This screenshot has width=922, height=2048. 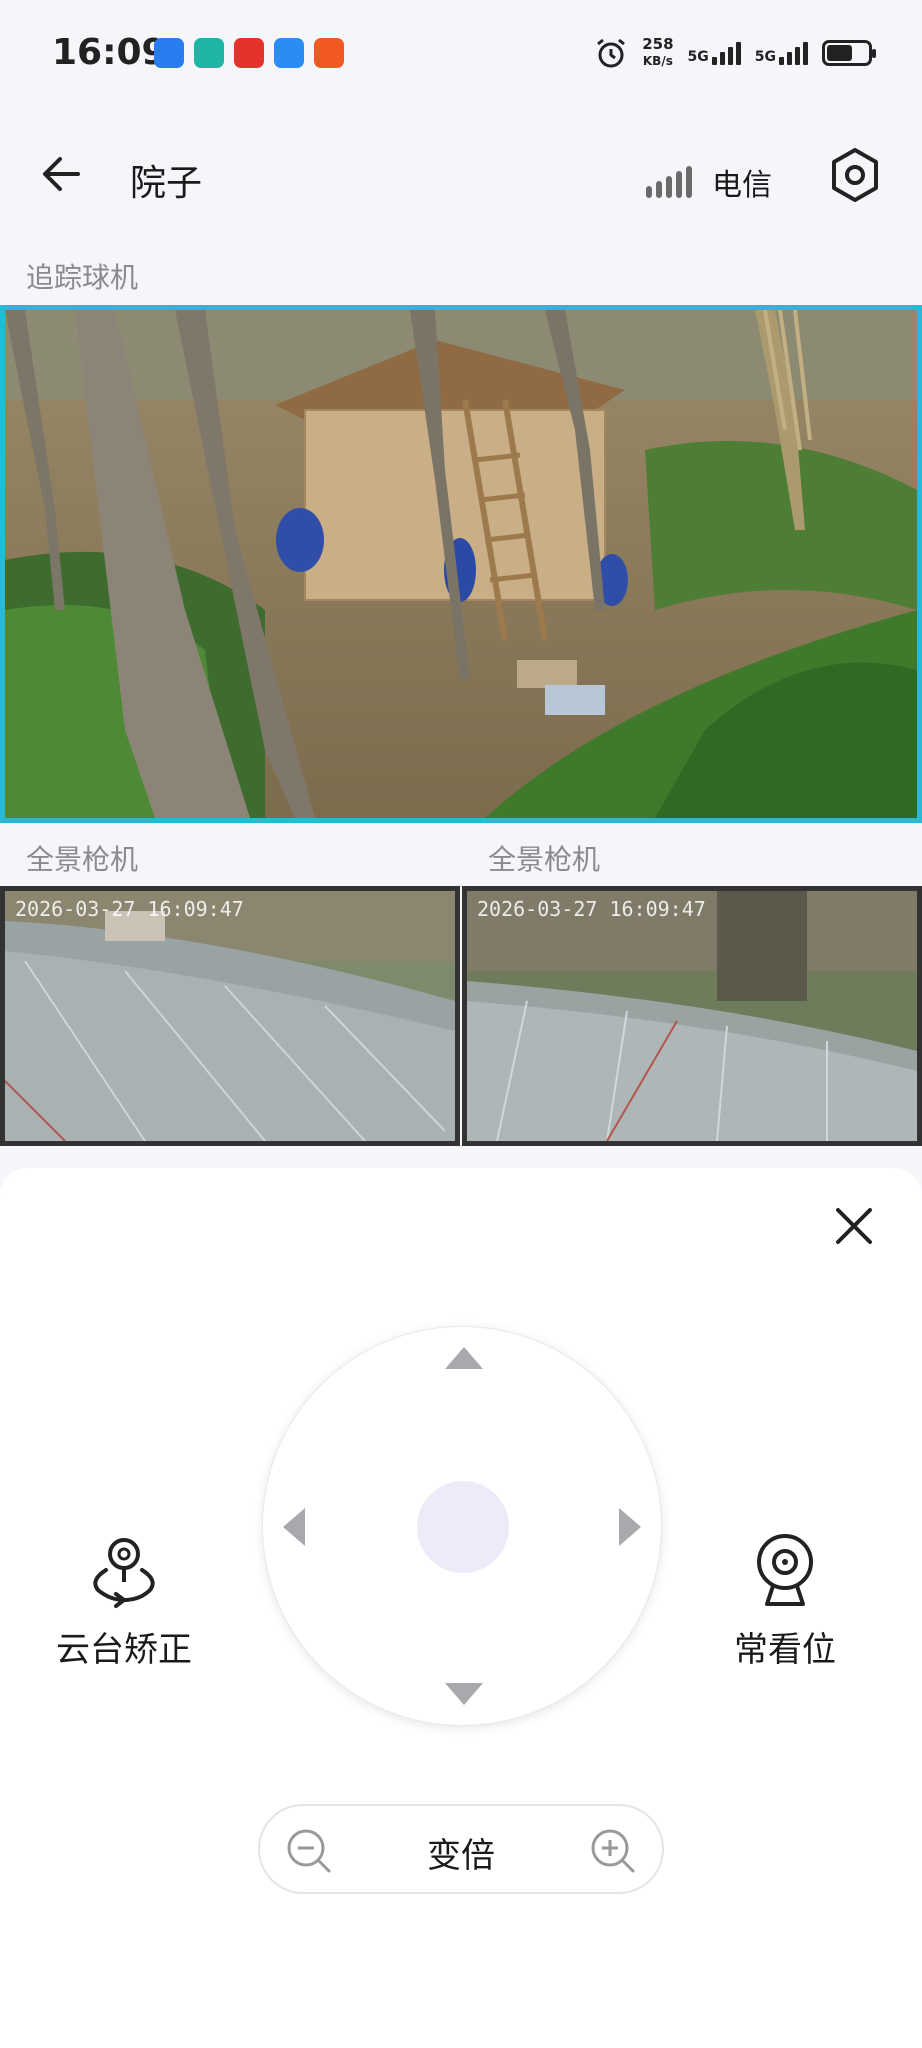 I want to click on carrier-signal: 电信, so click(x=709, y=182).